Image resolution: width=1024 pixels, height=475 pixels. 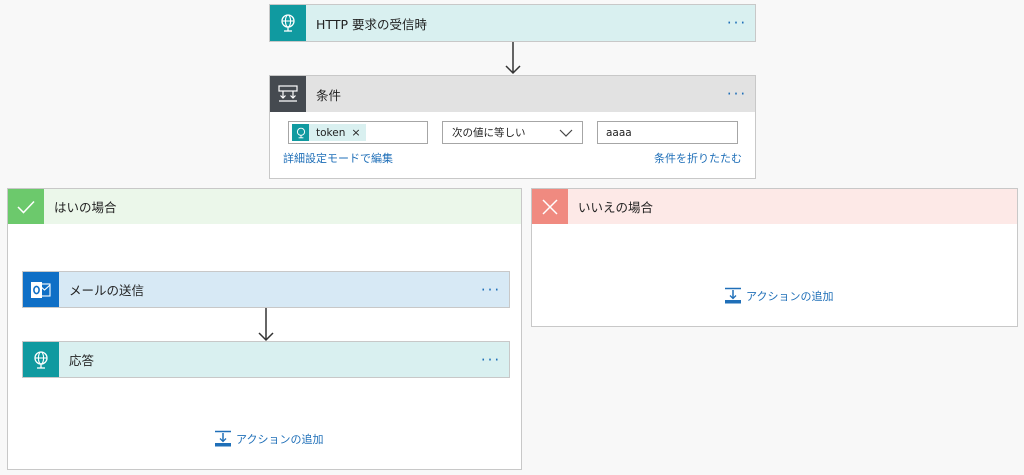 What do you see at coordinates (107, 290) in the screenshot?
I see `send-mail-title: メールの送信` at bounding box center [107, 290].